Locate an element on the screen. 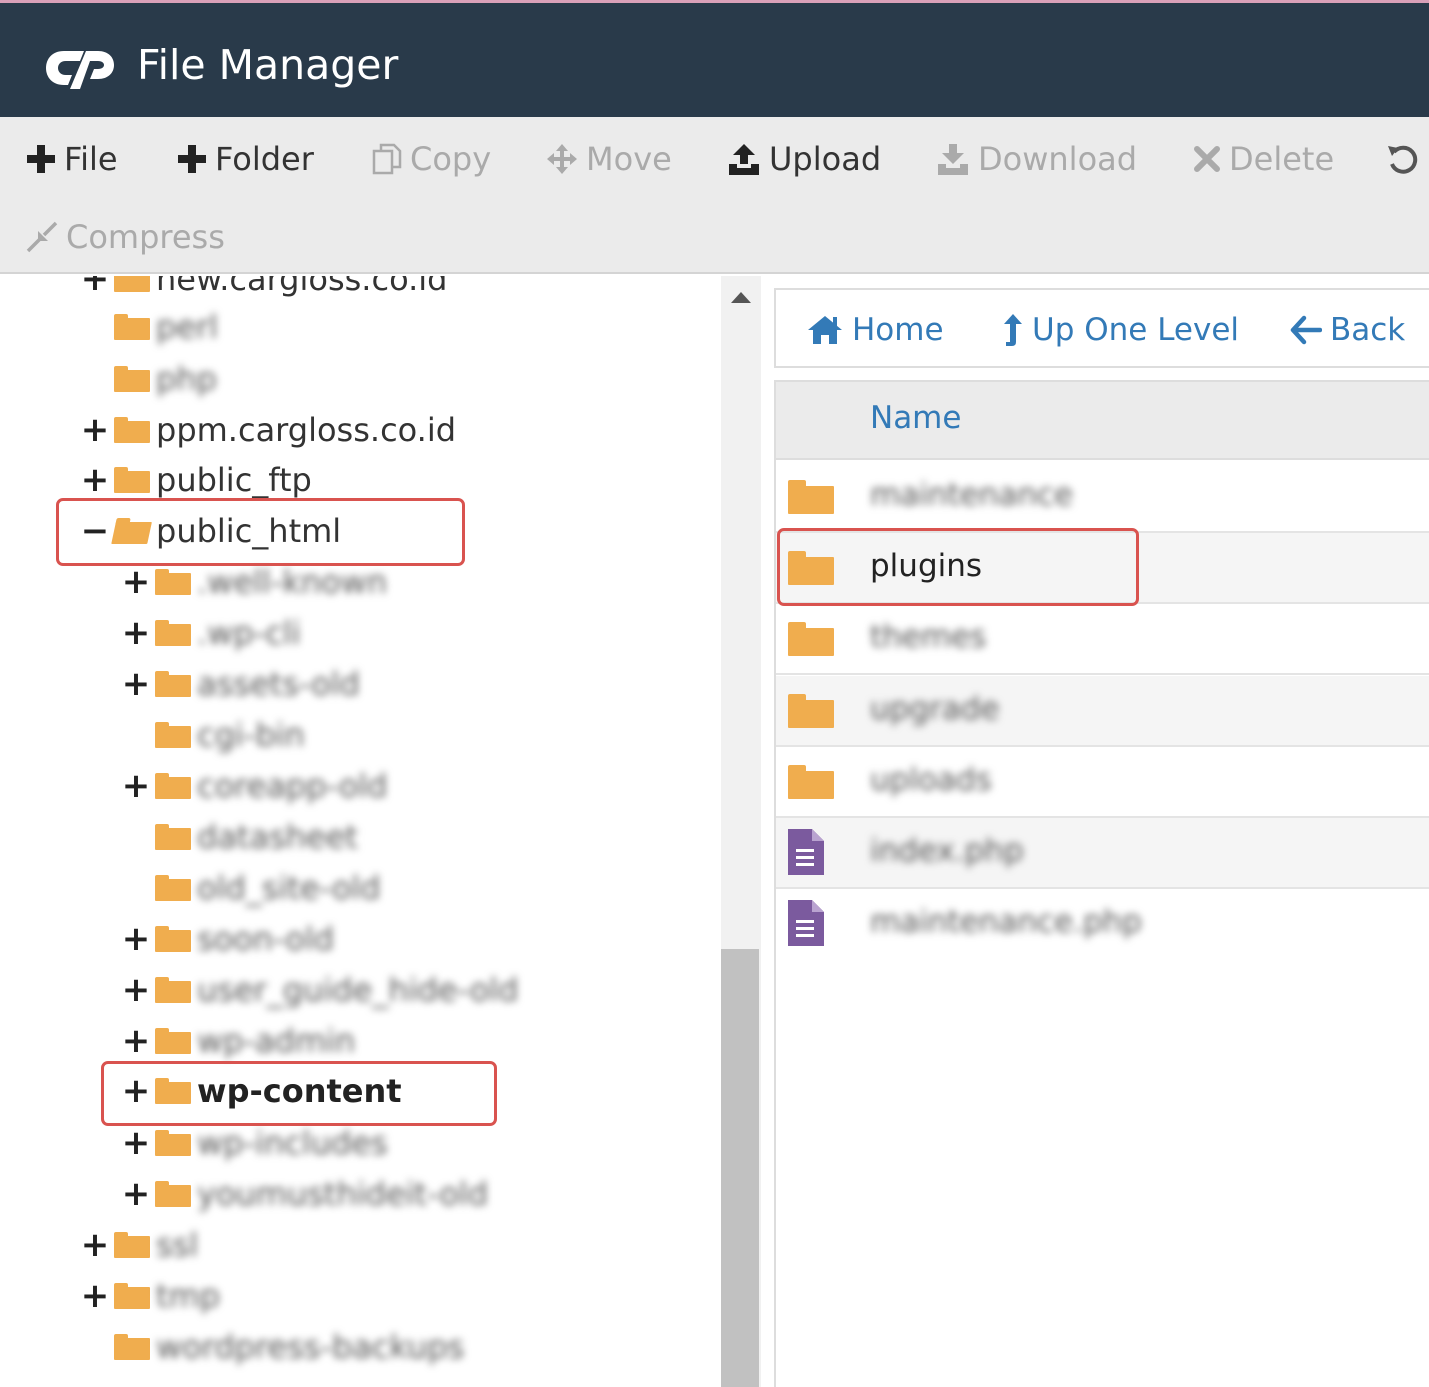  tree-item: + user_guide_hide-old is located at coordinates (320, 990).